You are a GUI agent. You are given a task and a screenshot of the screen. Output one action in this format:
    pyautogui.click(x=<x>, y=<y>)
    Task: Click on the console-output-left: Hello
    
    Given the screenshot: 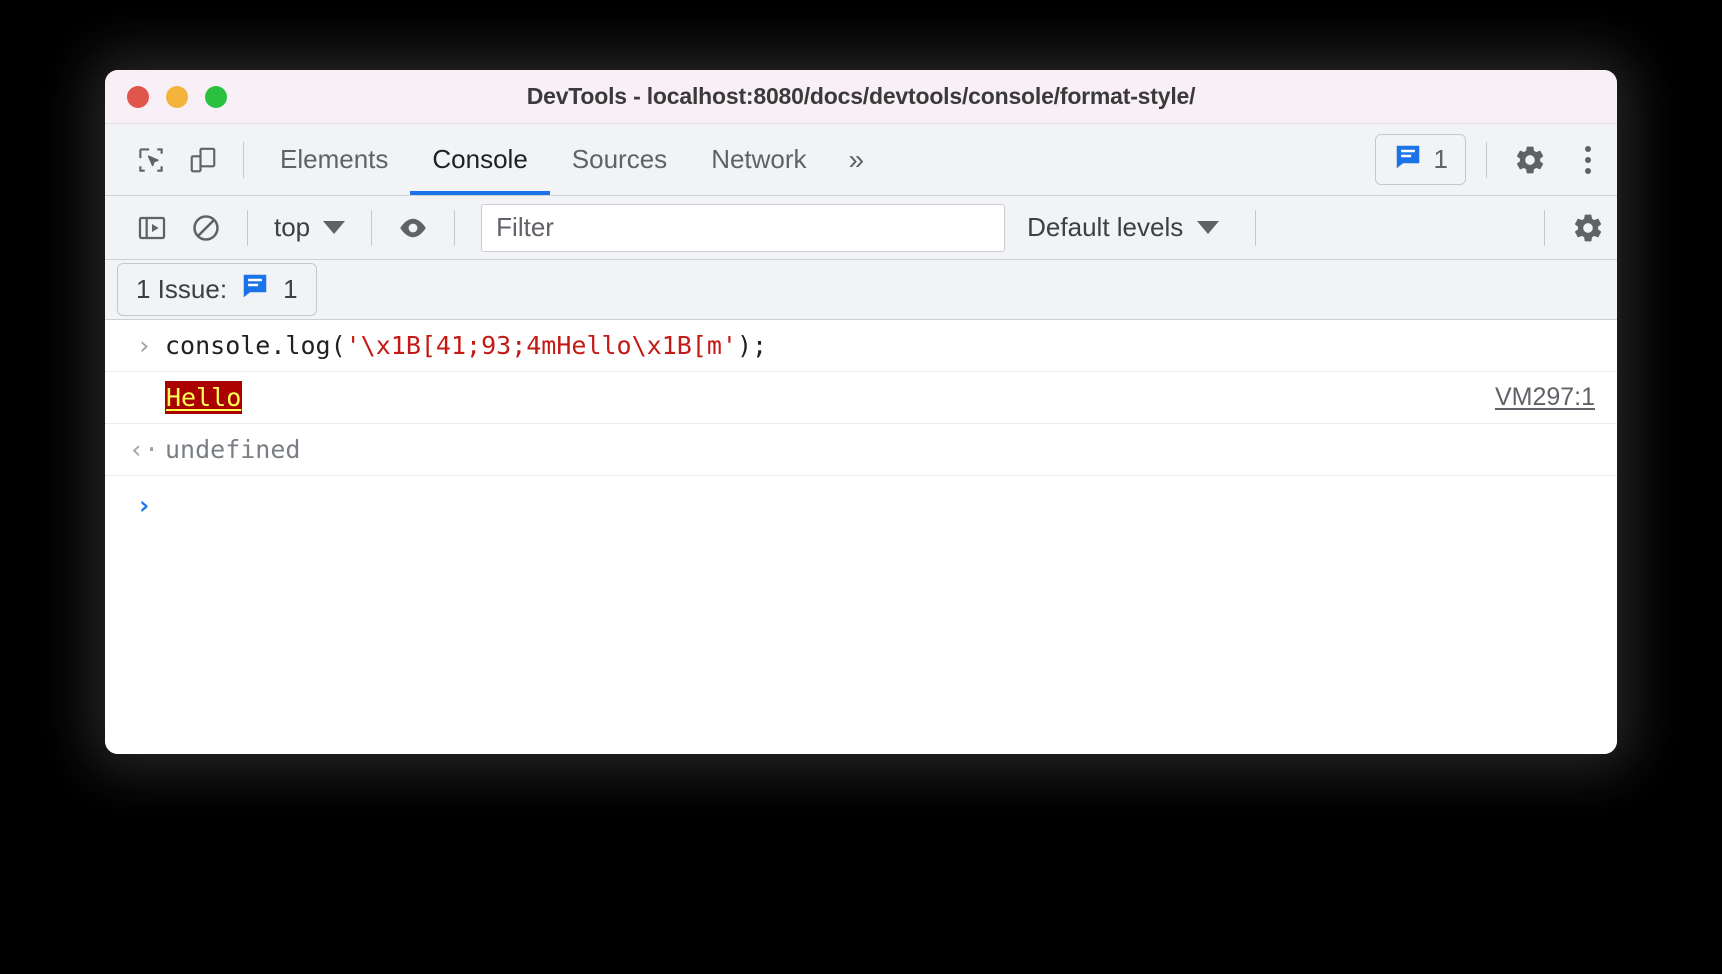 What is the action you would take?
    pyautogui.click(x=183, y=397)
    